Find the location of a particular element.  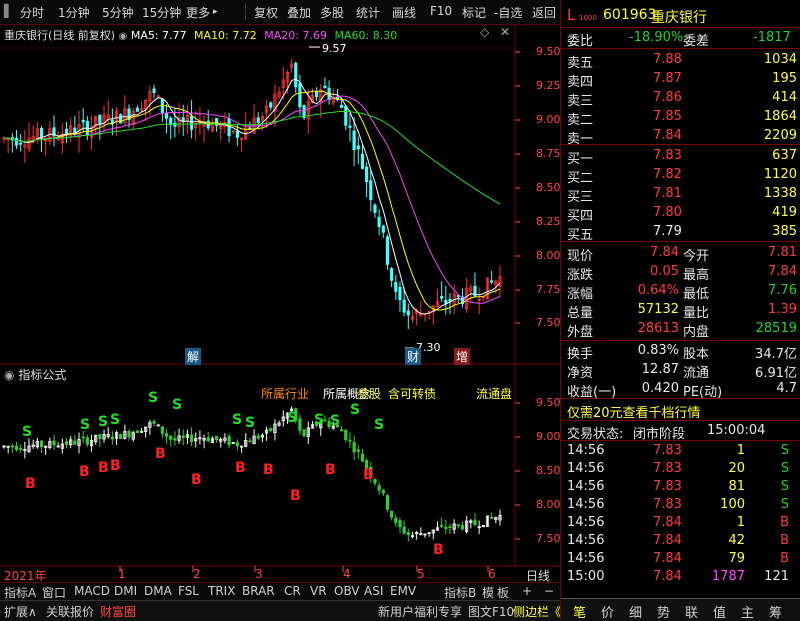

toolbar-more: 更多 is located at coordinates (198, 12).